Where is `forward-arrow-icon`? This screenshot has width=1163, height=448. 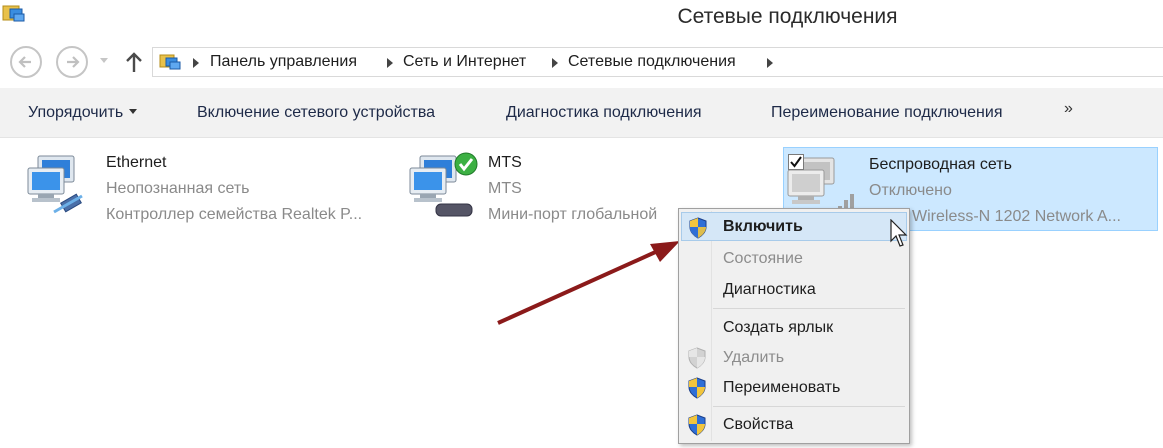 forward-arrow-icon is located at coordinates (73, 62).